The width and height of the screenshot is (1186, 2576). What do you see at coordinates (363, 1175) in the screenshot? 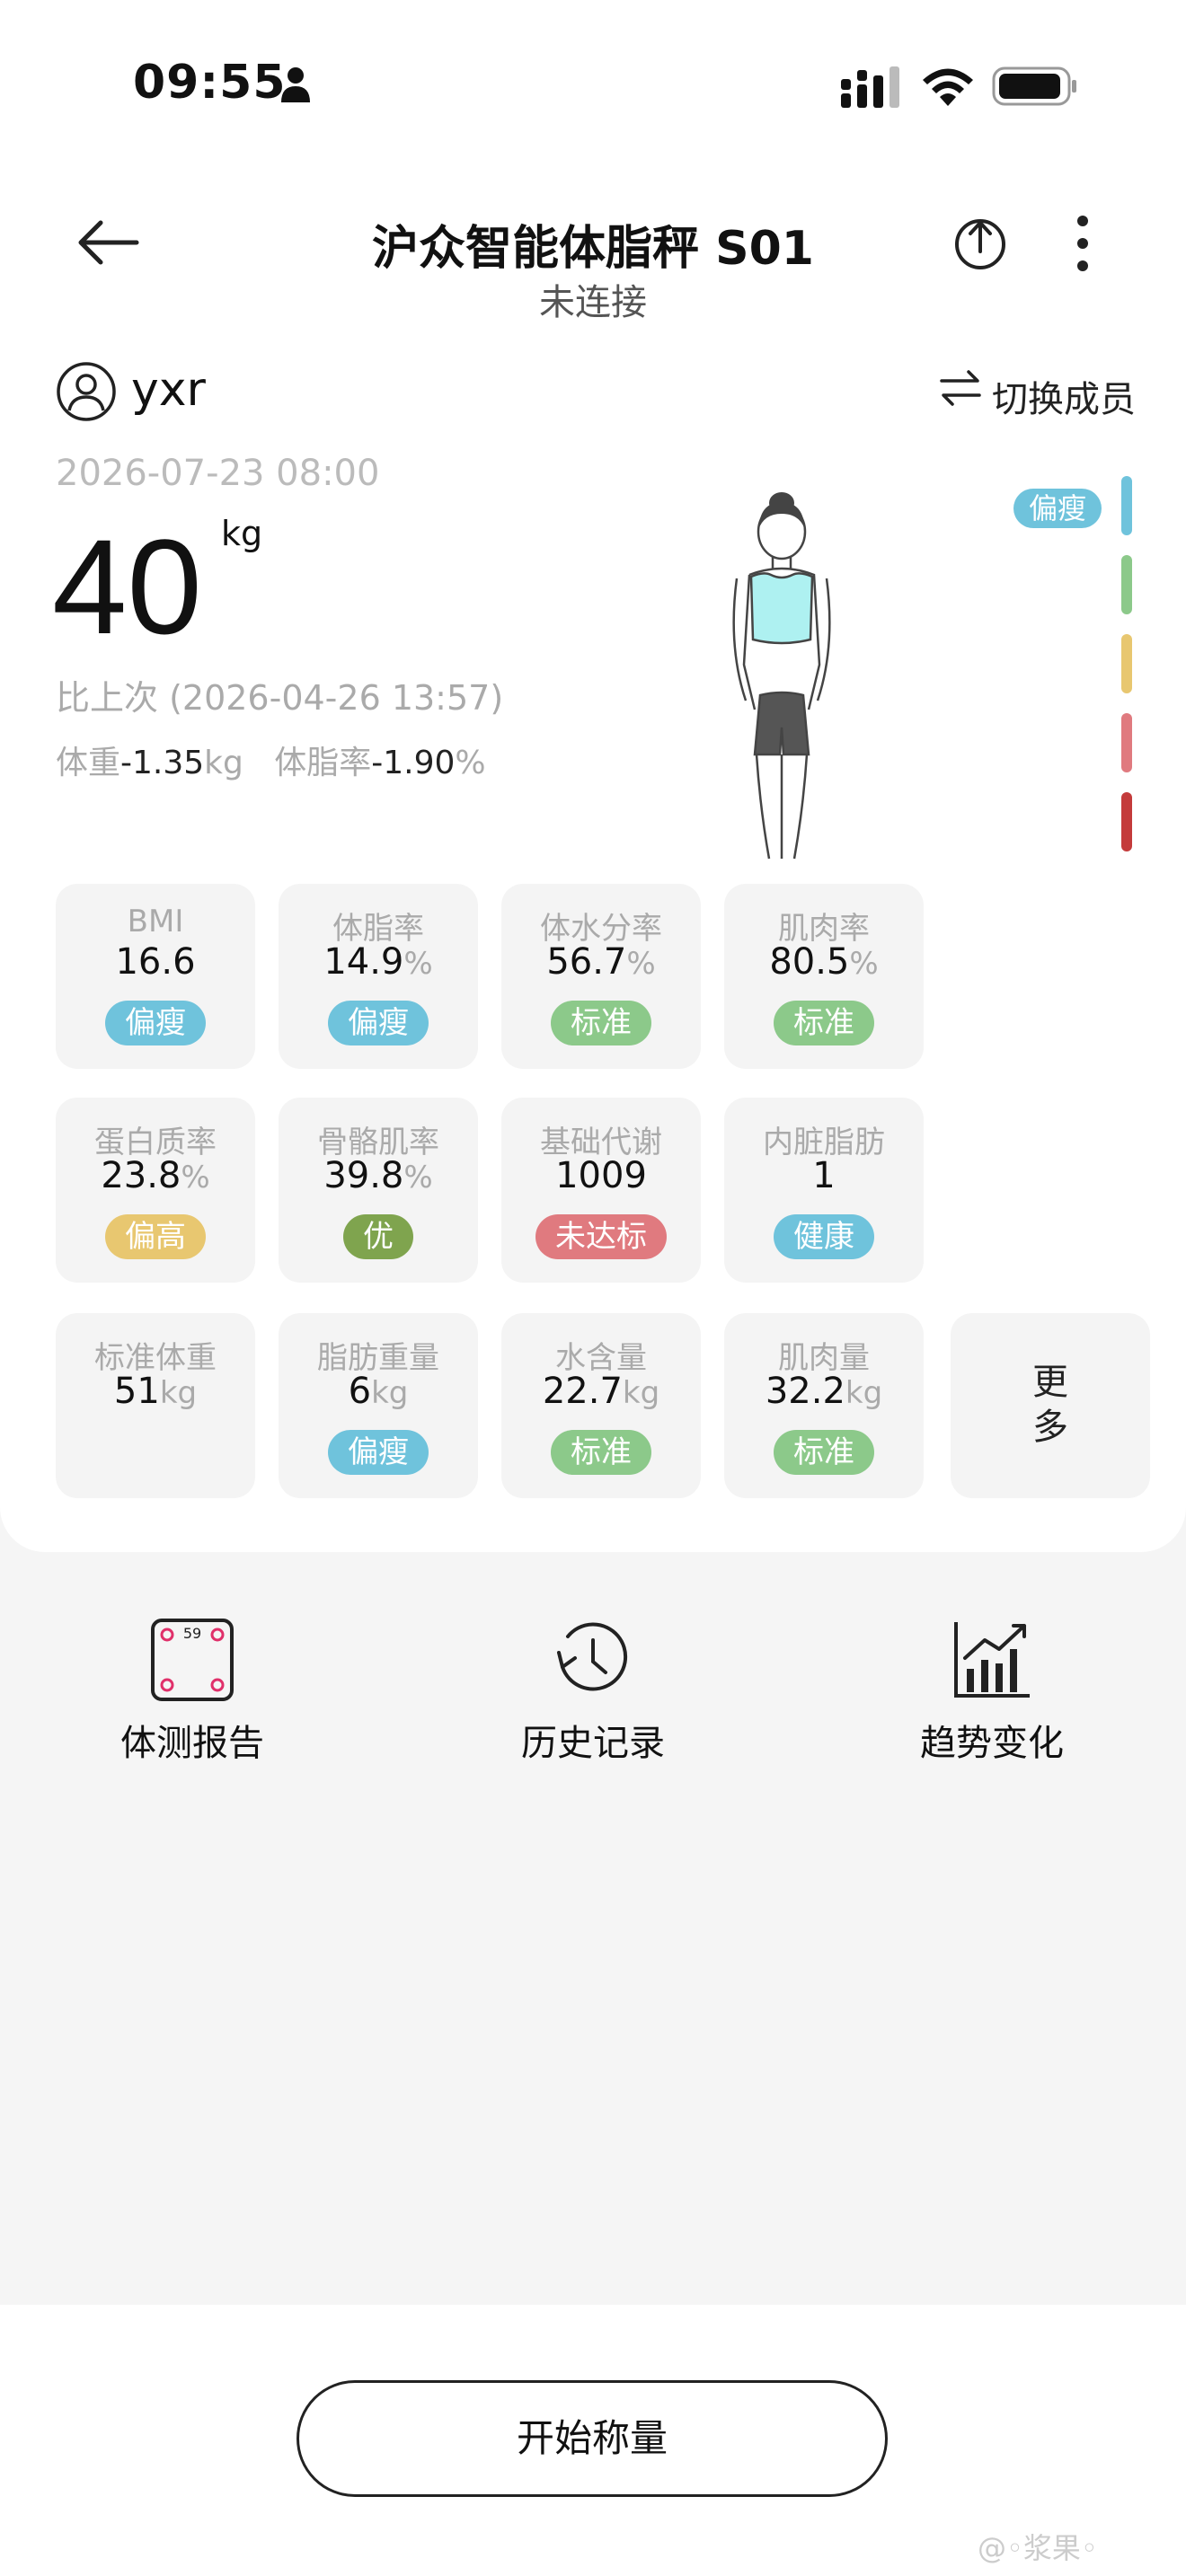
I see `metric-number: 39.8` at bounding box center [363, 1175].